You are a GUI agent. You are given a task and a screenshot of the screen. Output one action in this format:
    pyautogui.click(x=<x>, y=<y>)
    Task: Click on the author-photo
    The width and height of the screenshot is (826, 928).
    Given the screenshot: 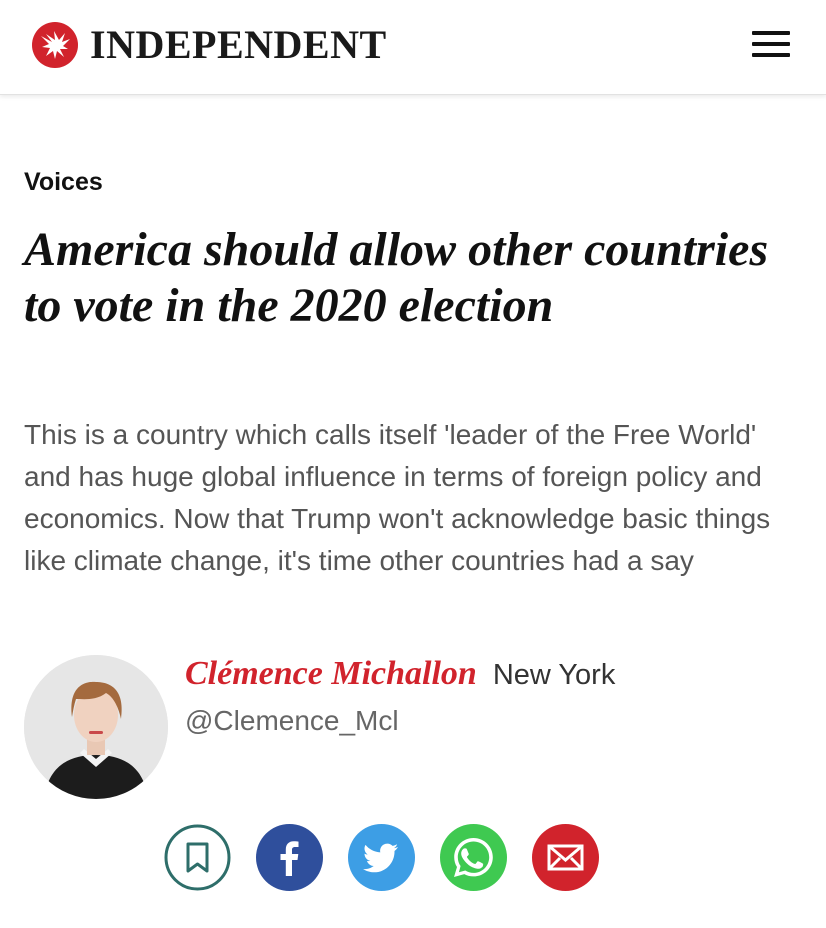 What is the action you would take?
    pyautogui.click(x=96, y=727)
    